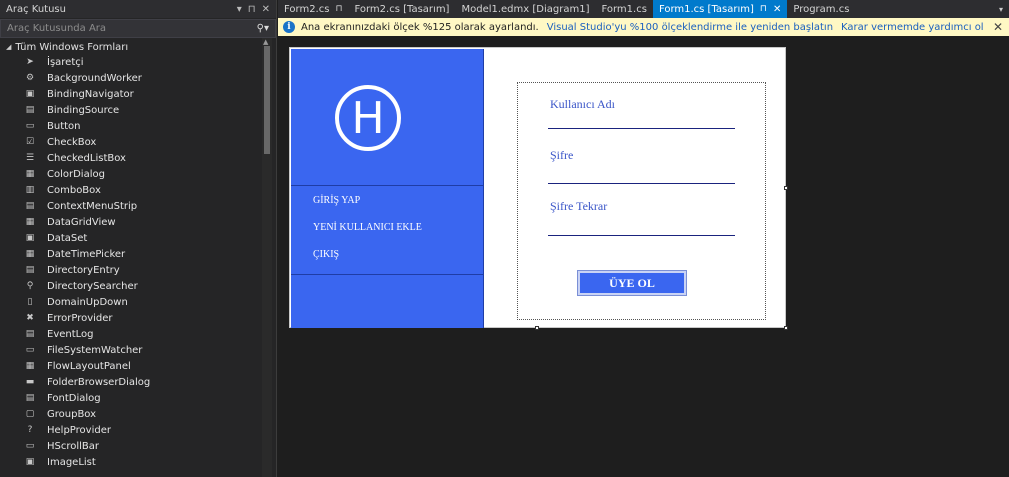 This screenshot has height=477, width=1009. What do you see at coordinates (30, 174) in the screenshot?
I see `colordialog-icon: ▦` at bounding box center [30, 174].